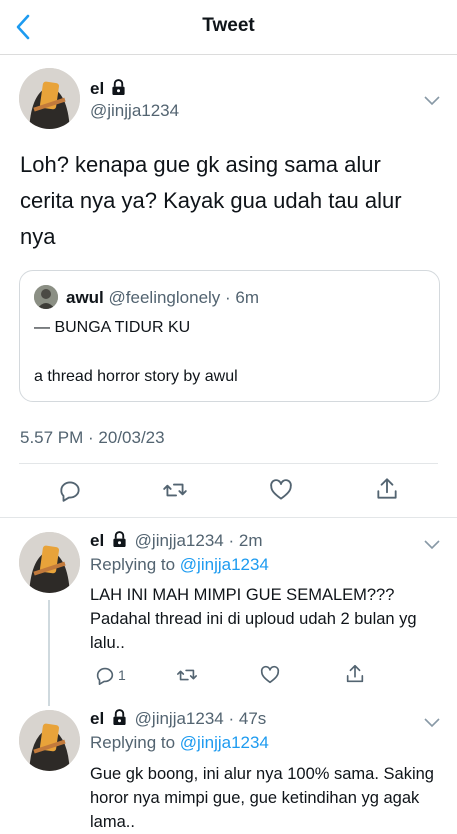 The width and height of the screenshot is (457, 834). Describe the element at coordinates (97, 89) in the screenshot. I see `author-name: el` at that location.